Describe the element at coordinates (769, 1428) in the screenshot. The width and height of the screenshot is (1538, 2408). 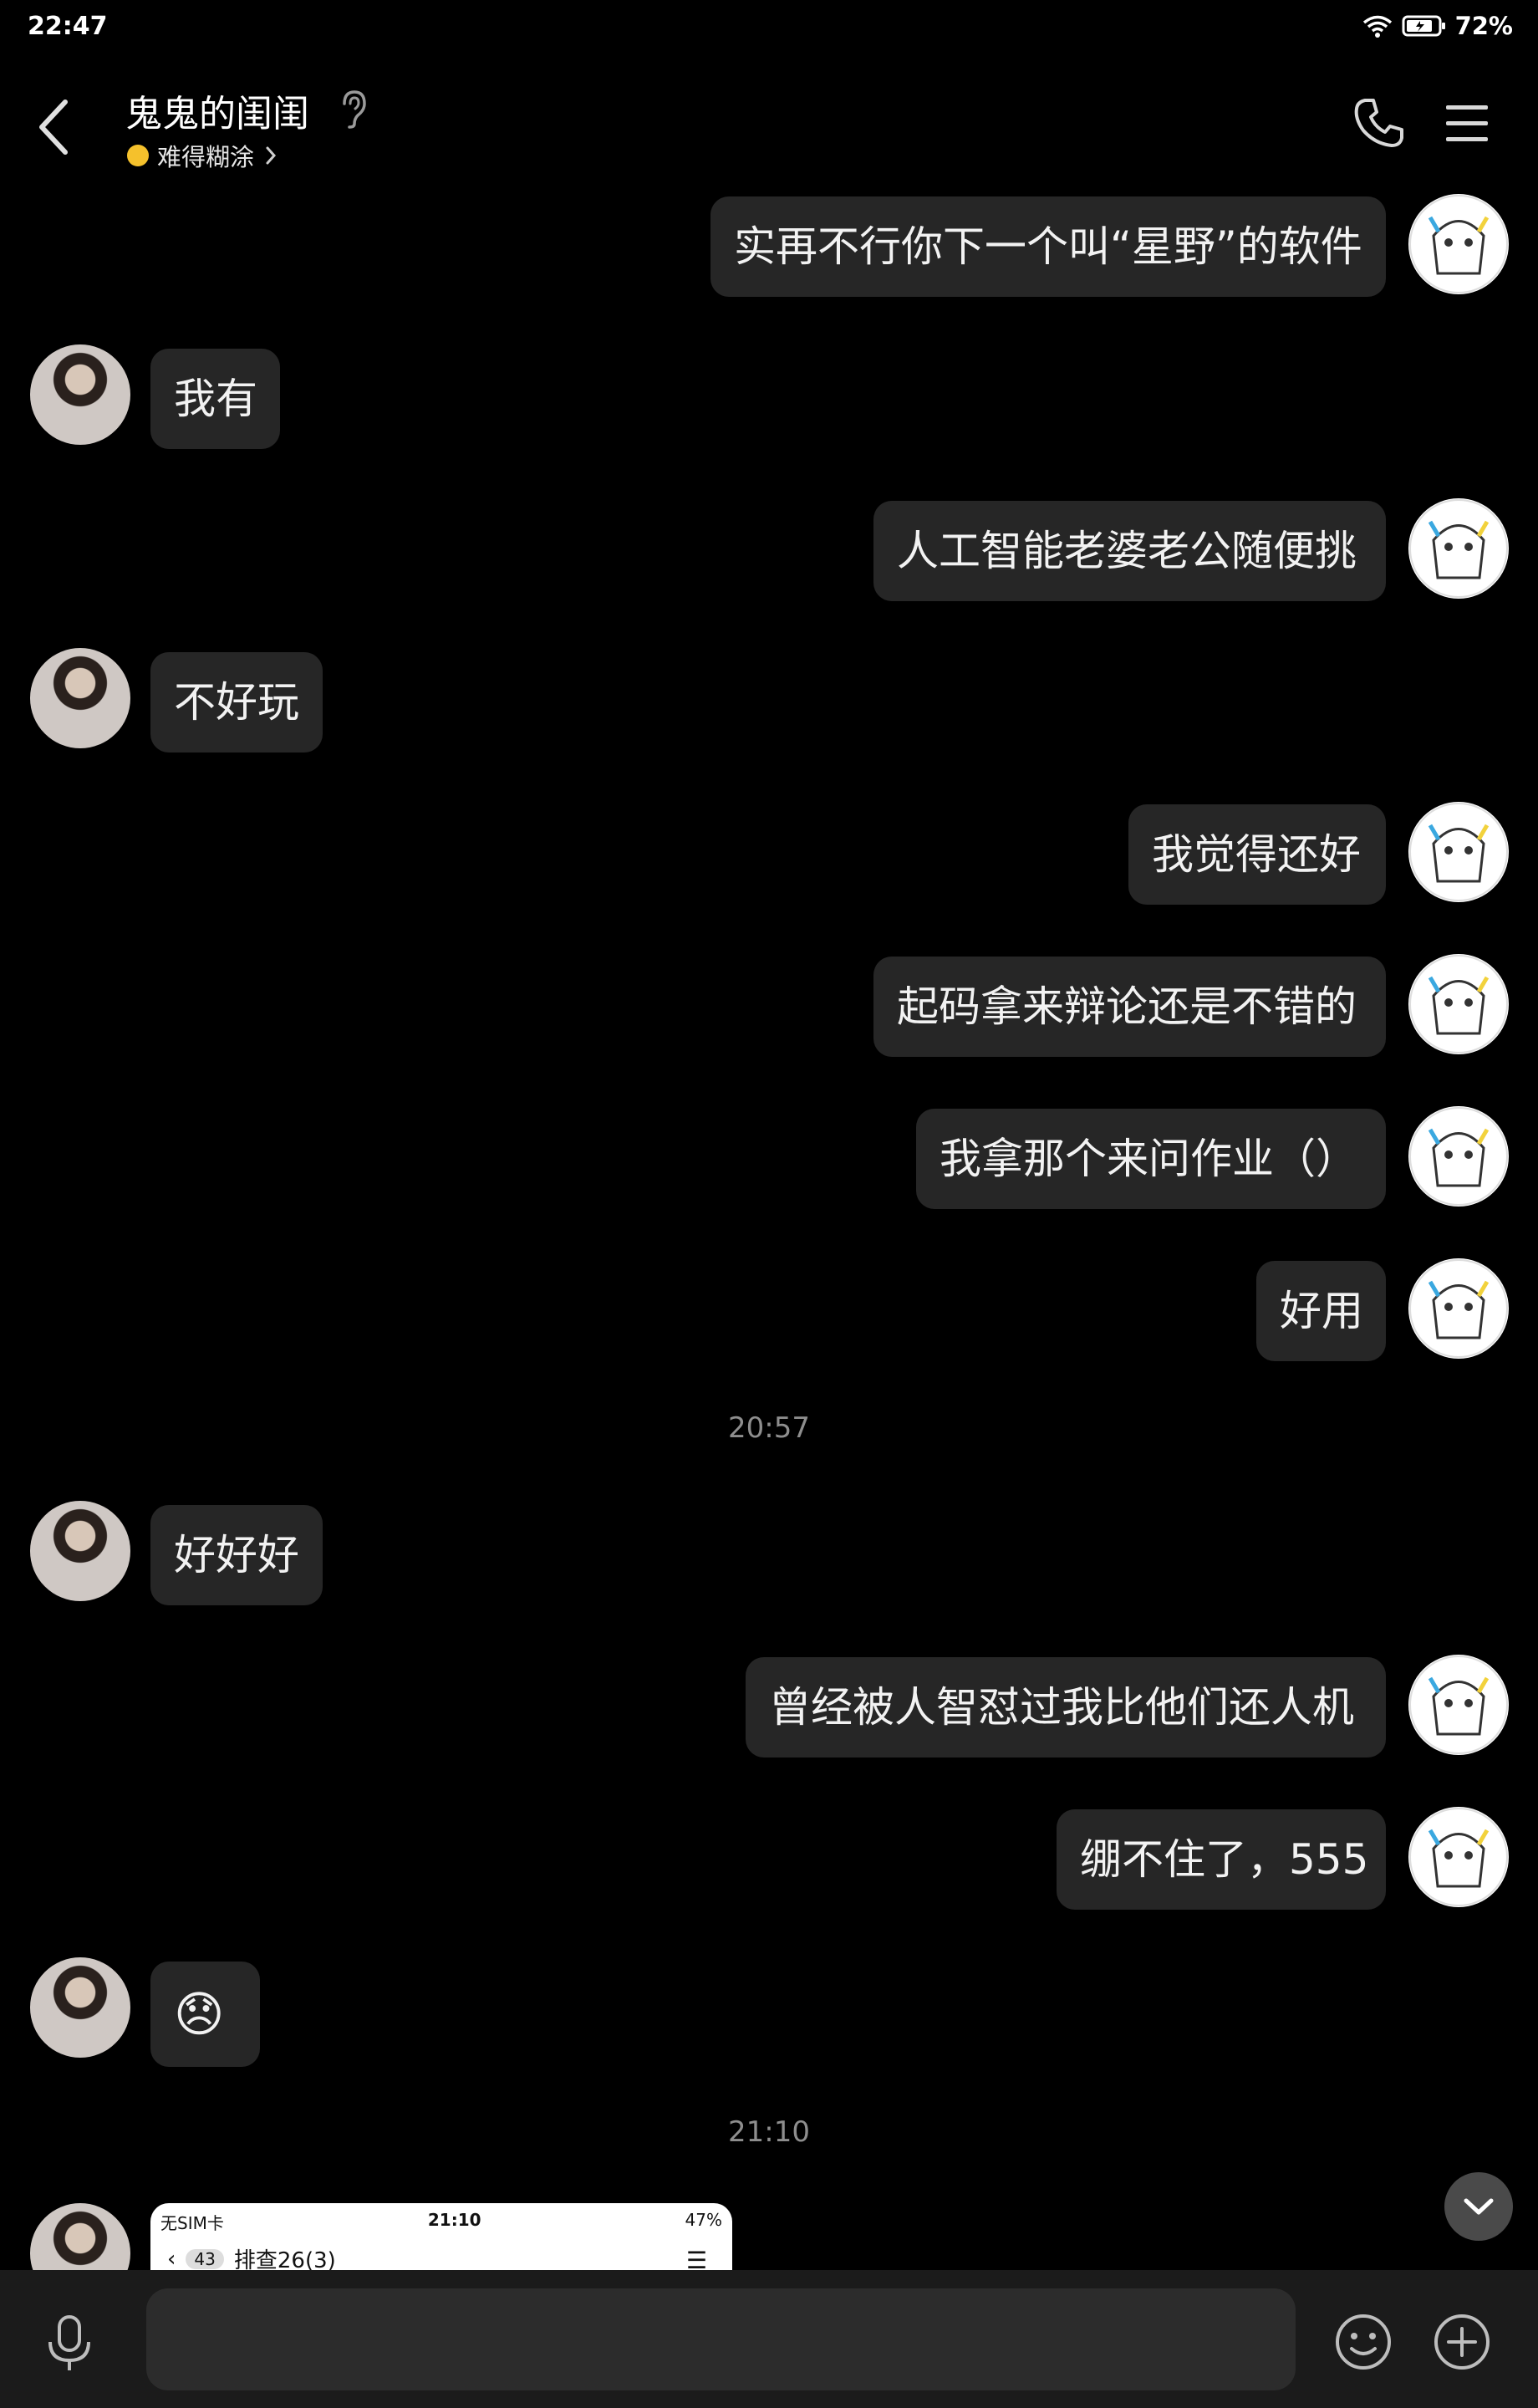
I see `timestamp-separator: 20:57` at that location.